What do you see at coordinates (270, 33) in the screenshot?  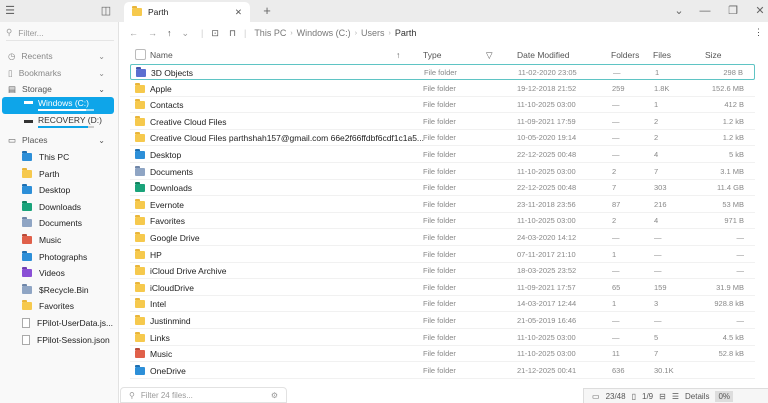 I see `breadcrumb-item: This PC` at bounding box center [270, 33].